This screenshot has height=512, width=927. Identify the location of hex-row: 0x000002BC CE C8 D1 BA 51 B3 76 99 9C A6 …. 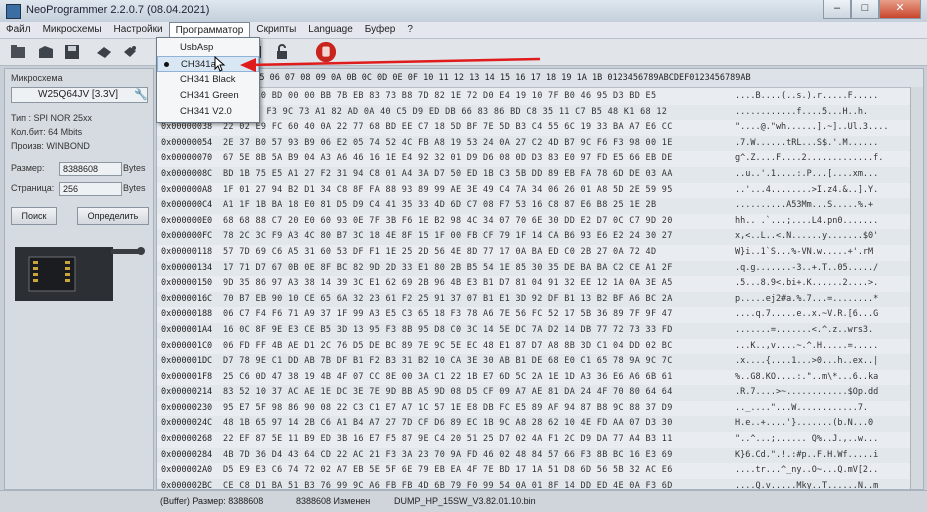
(540, 483).